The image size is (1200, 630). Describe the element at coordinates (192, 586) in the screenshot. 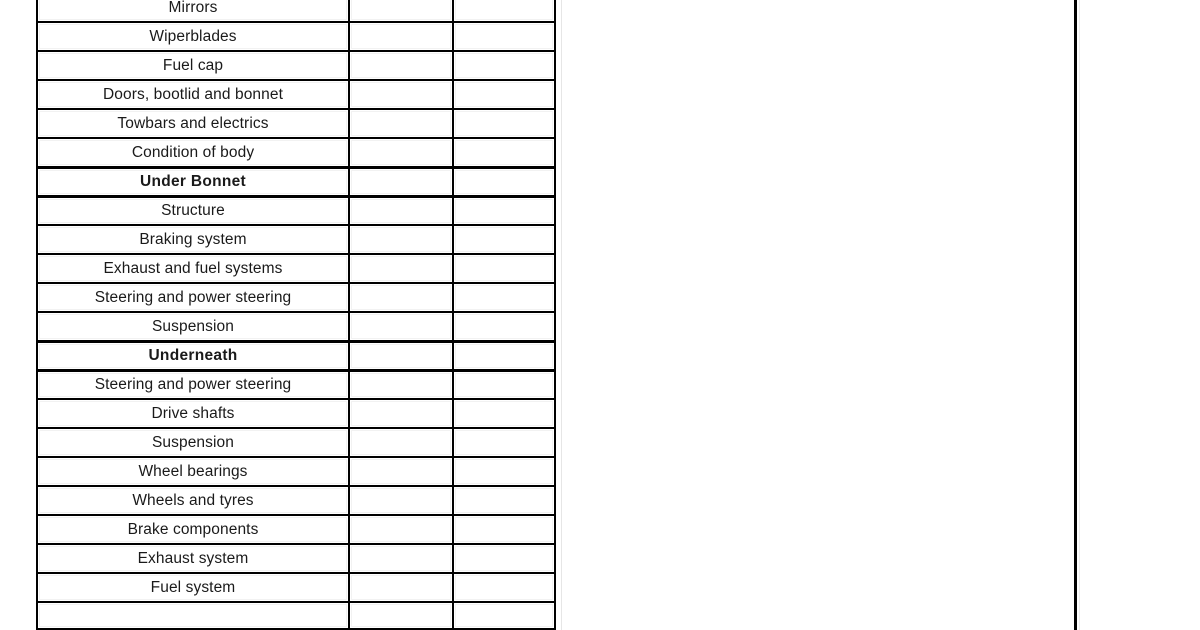

I see `checklist-item-label: Fuel system` at that location.